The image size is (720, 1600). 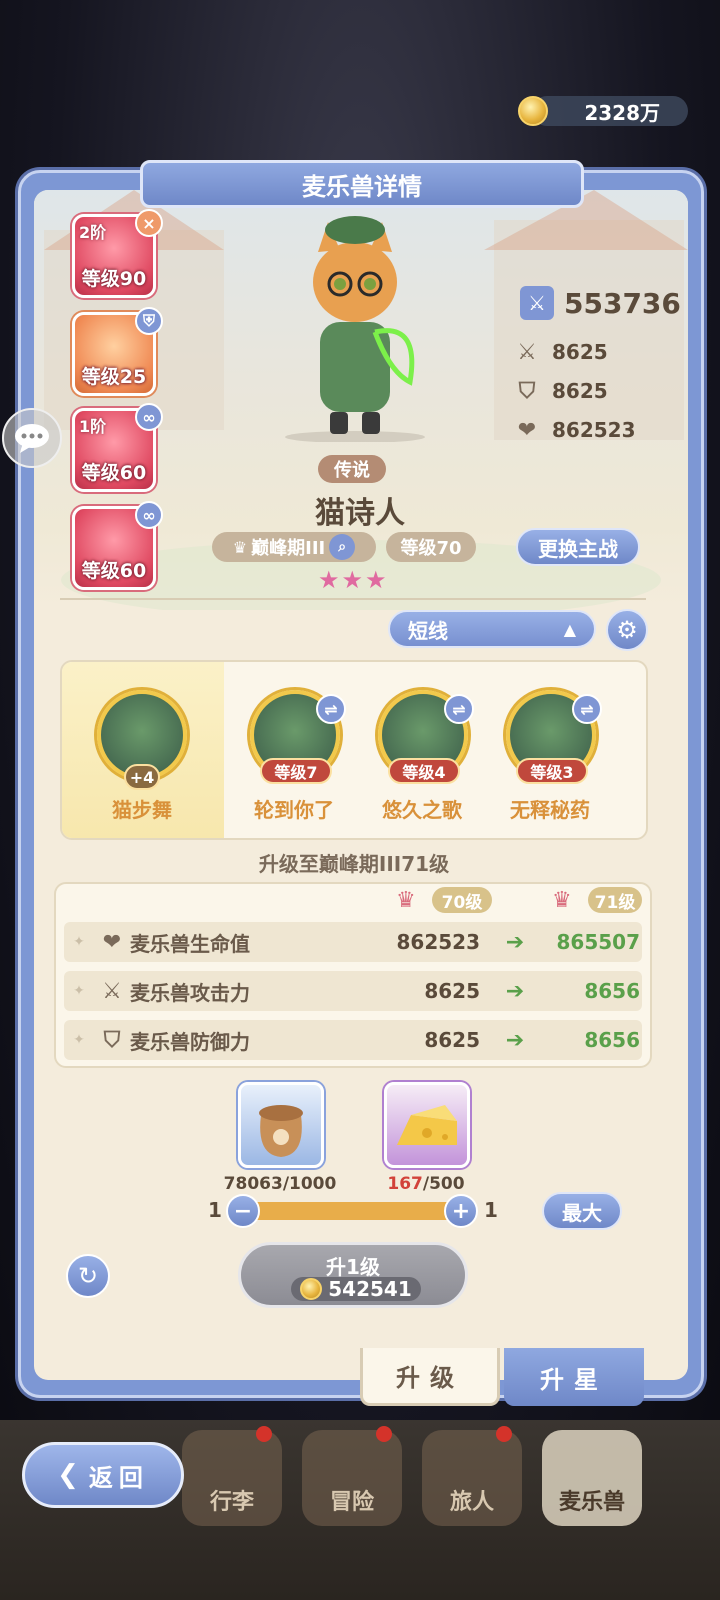 I want to click on nav-adventure: 冒险, so click(x=352, y=1476).